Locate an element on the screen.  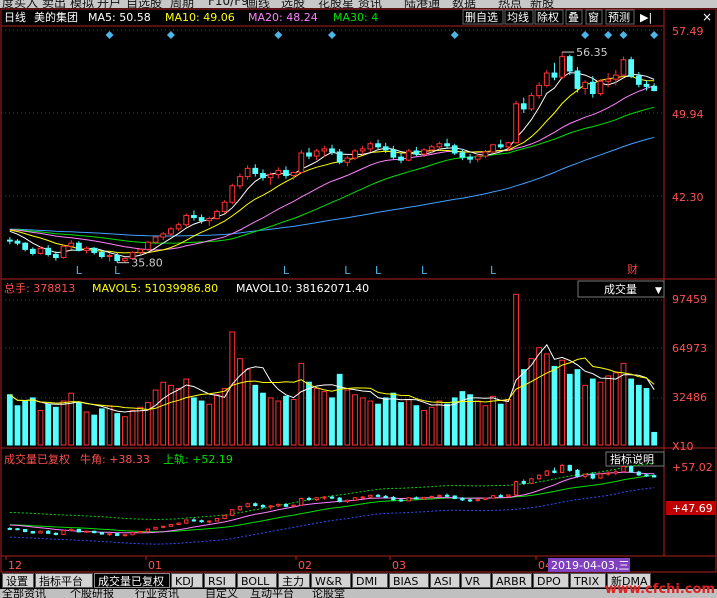
ma5-label: MA5: 50.58 is located at coordinates (119, 17).